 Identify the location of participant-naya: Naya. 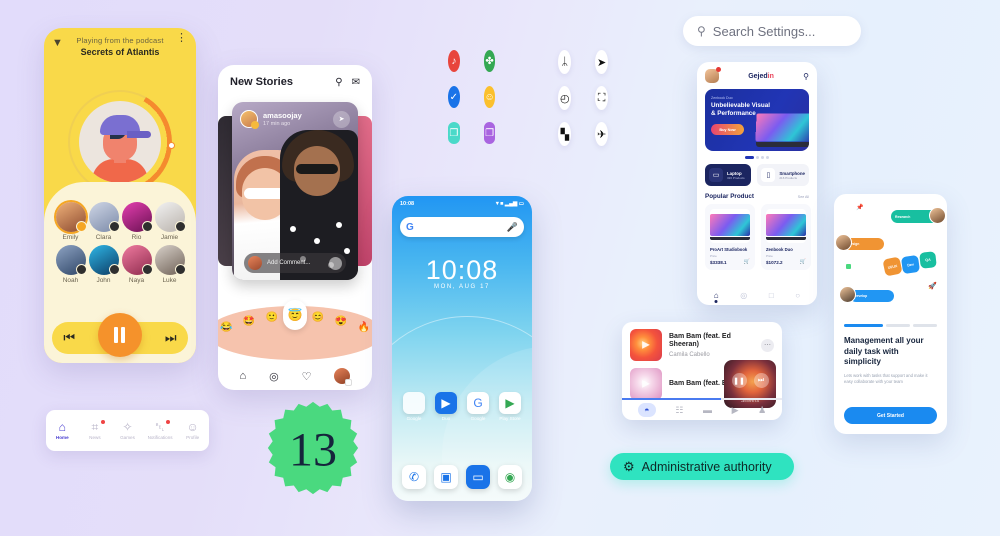
(136, 264).